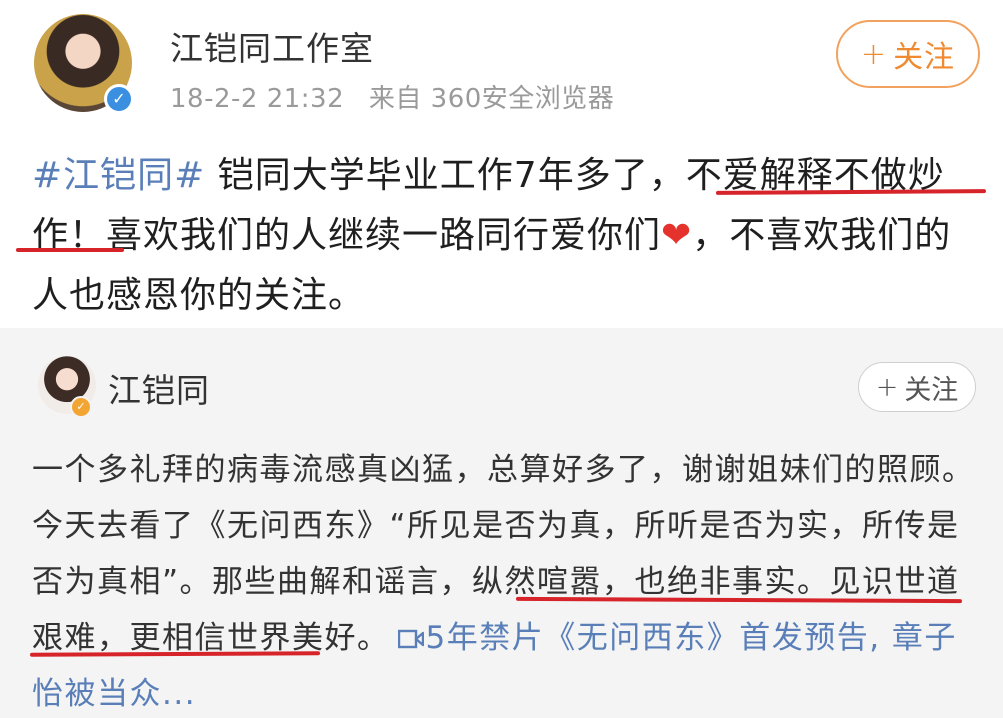 This screenshot has height=718, width=1003. I want to click on post-source: 来自 360安全浏览器, so click(491, 99).